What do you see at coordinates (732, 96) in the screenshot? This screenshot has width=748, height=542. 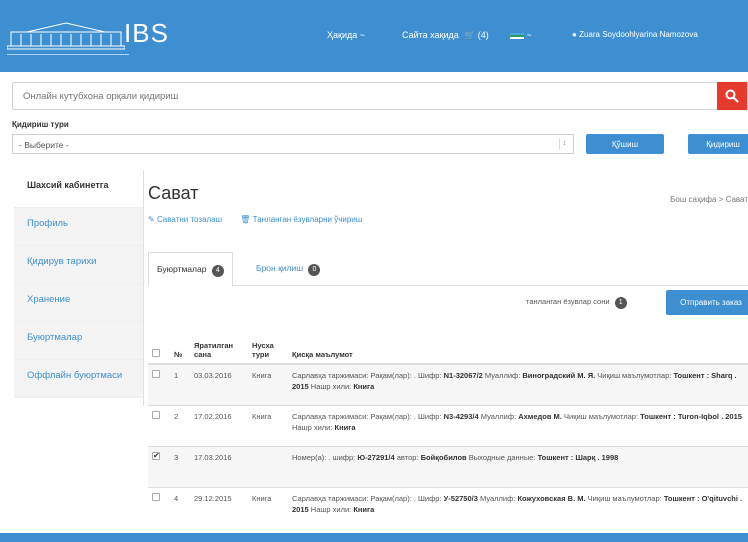 I see `search-button` at bounding box center [732, 96].